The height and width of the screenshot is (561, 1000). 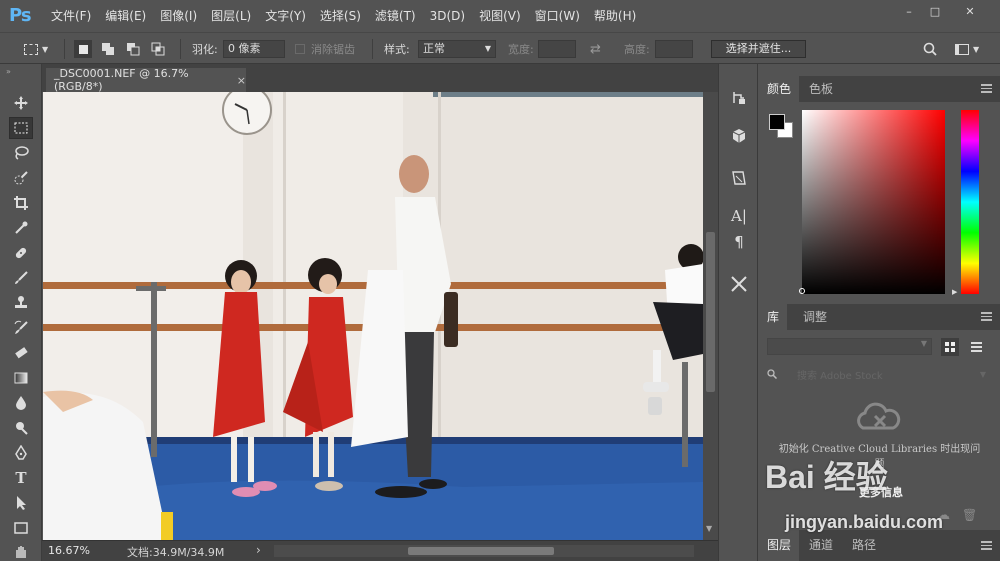 I want to click on clone-stamp-tool-icon, so click(x=21, y=303).